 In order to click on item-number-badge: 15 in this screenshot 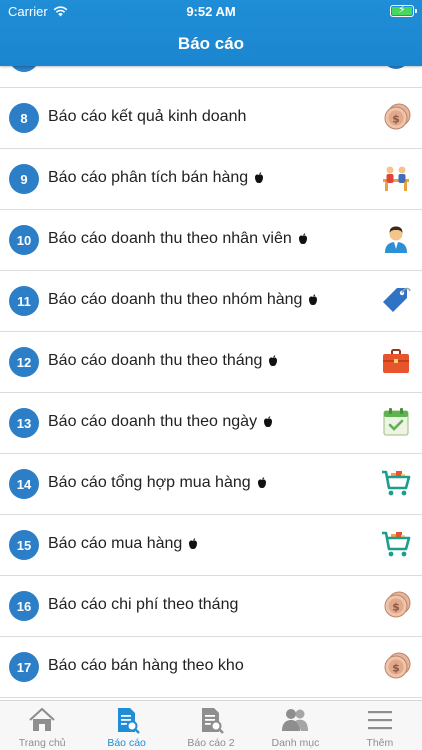, I will do `click(24, 545)`.